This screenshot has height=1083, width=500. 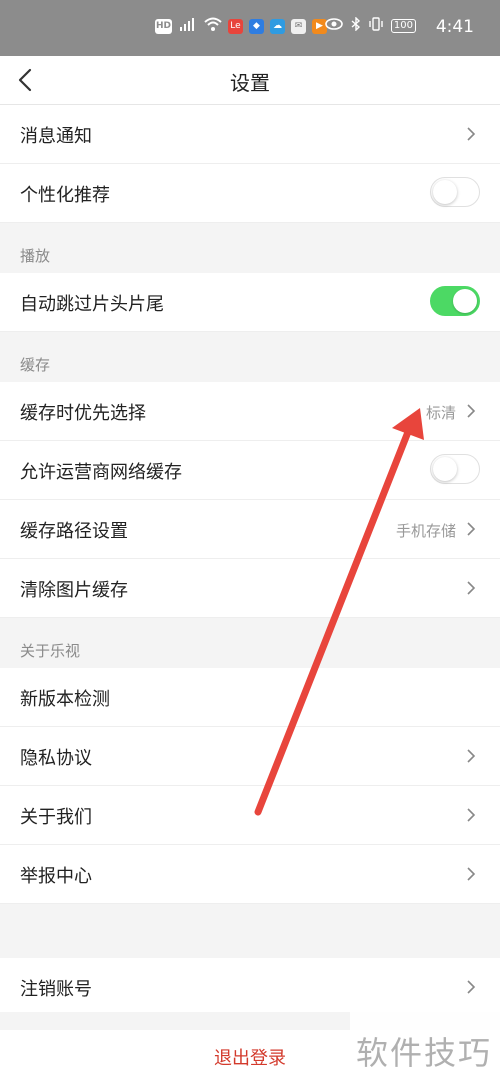 I want to click on settings-row-label: 允许运营商网络缓存, so click(x=101, y=472).